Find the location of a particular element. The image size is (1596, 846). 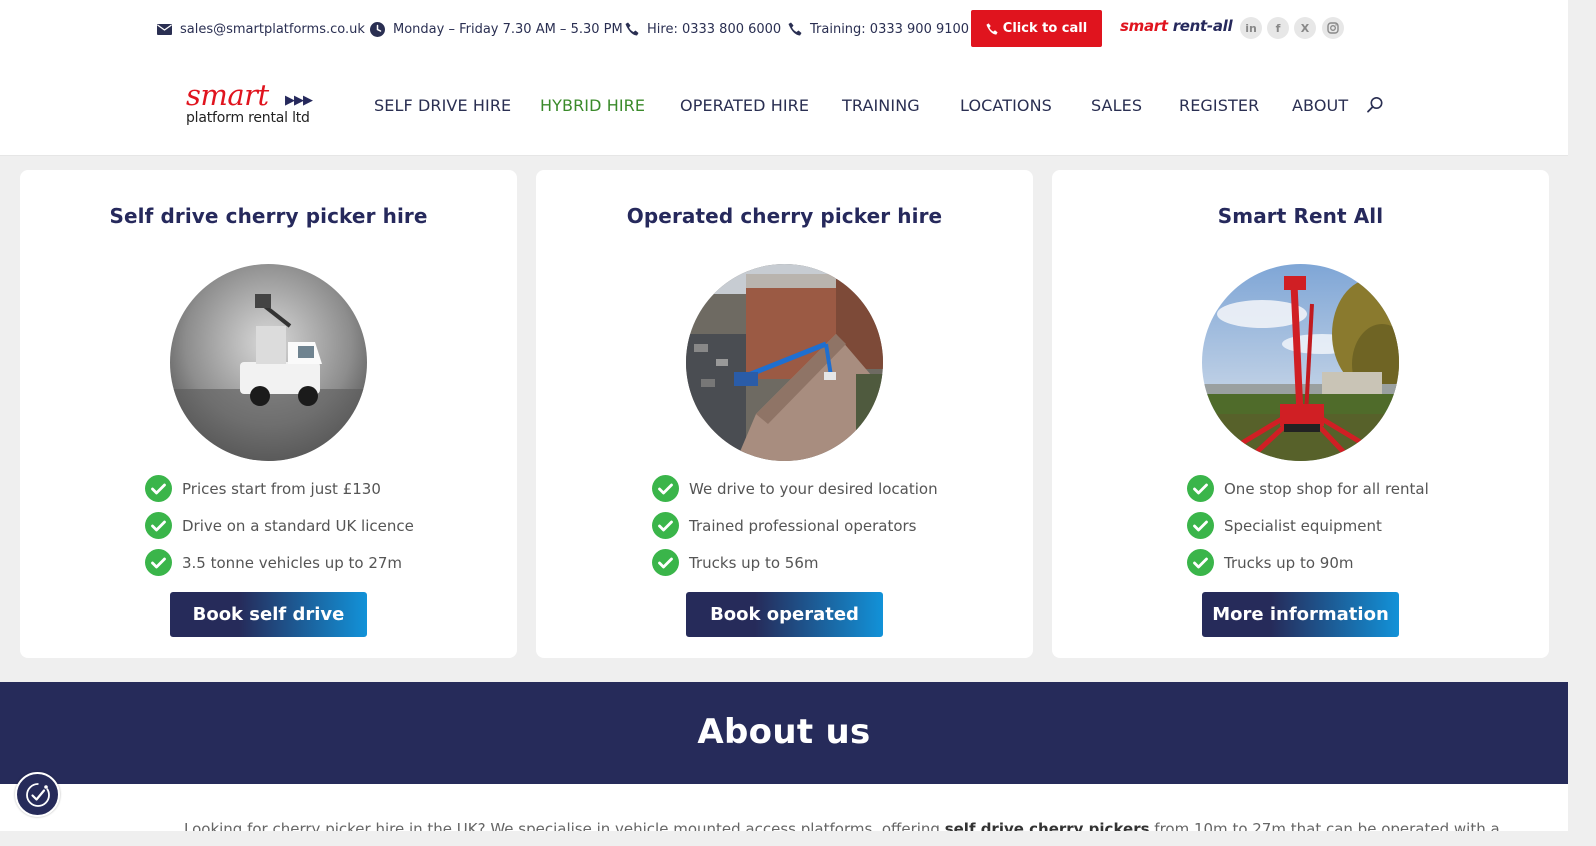

facebook-icon: f is located at coordinates (1278, 28).